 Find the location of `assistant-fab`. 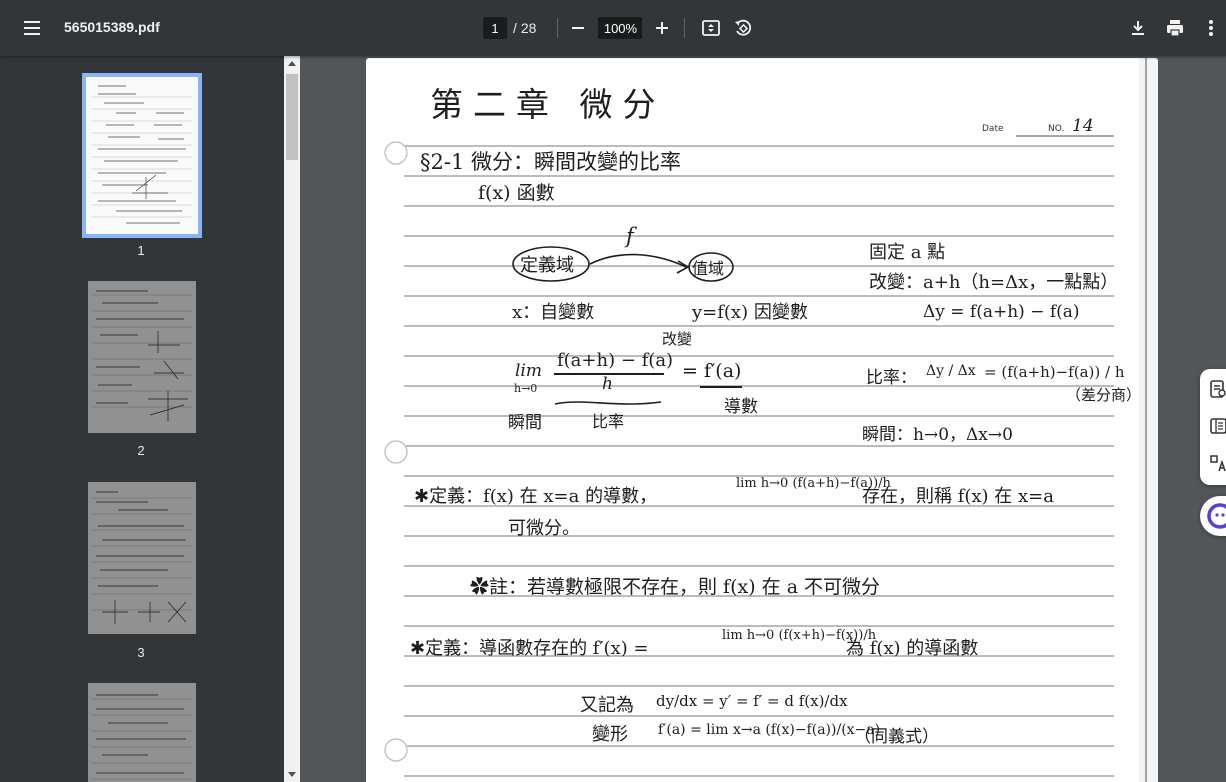

assistant-fab is located at coordinates (1213, 516).